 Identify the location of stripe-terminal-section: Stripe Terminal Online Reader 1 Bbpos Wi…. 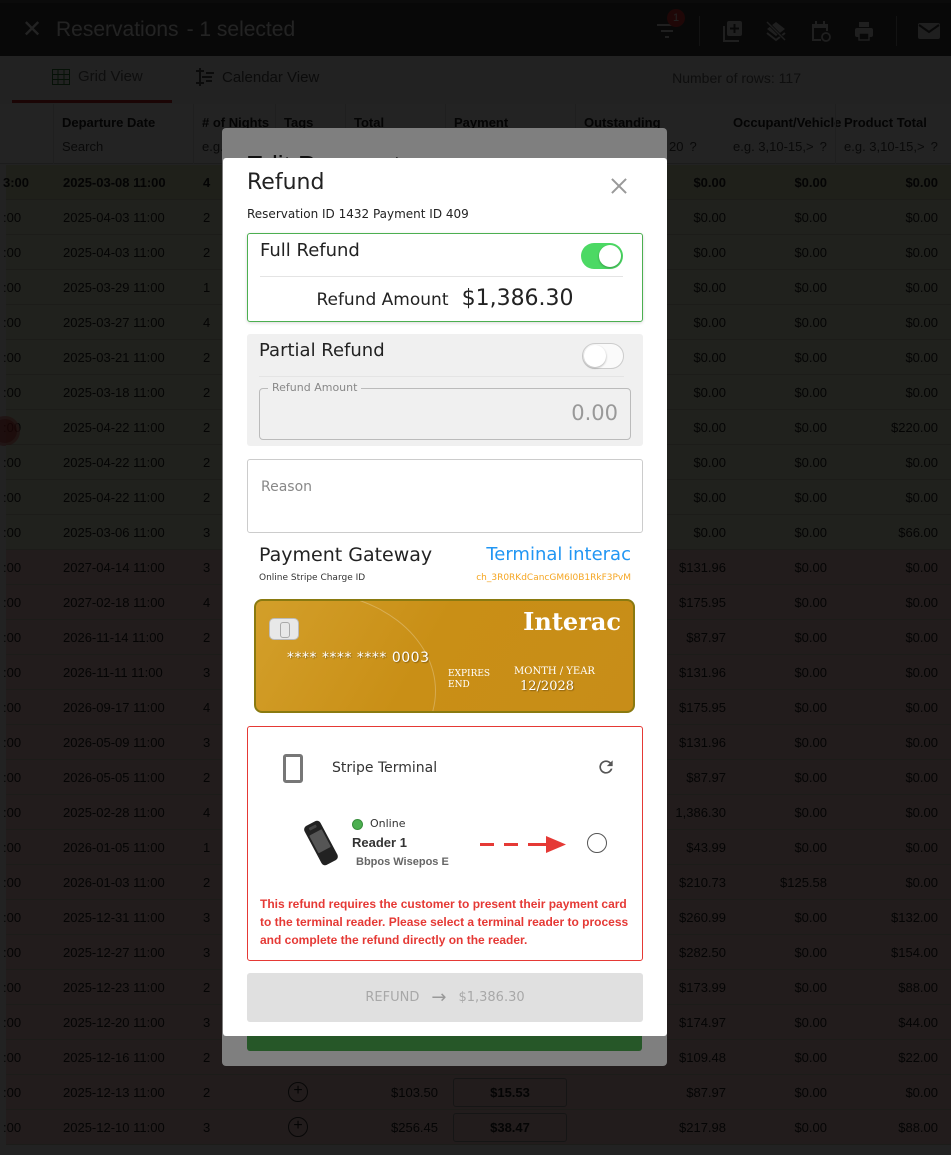
(445, 843).